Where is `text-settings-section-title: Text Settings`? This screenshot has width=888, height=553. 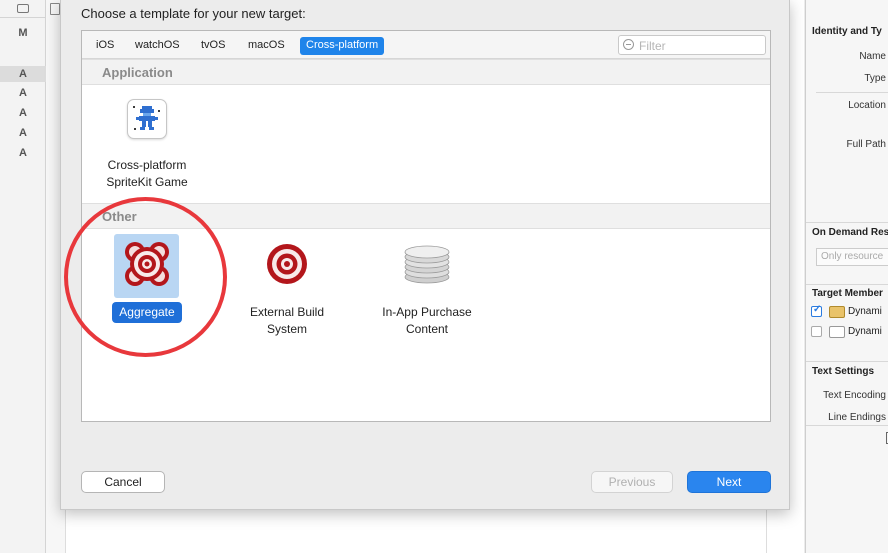
text-settings-section-title: Text Settings is located at coordinates (843, 371).